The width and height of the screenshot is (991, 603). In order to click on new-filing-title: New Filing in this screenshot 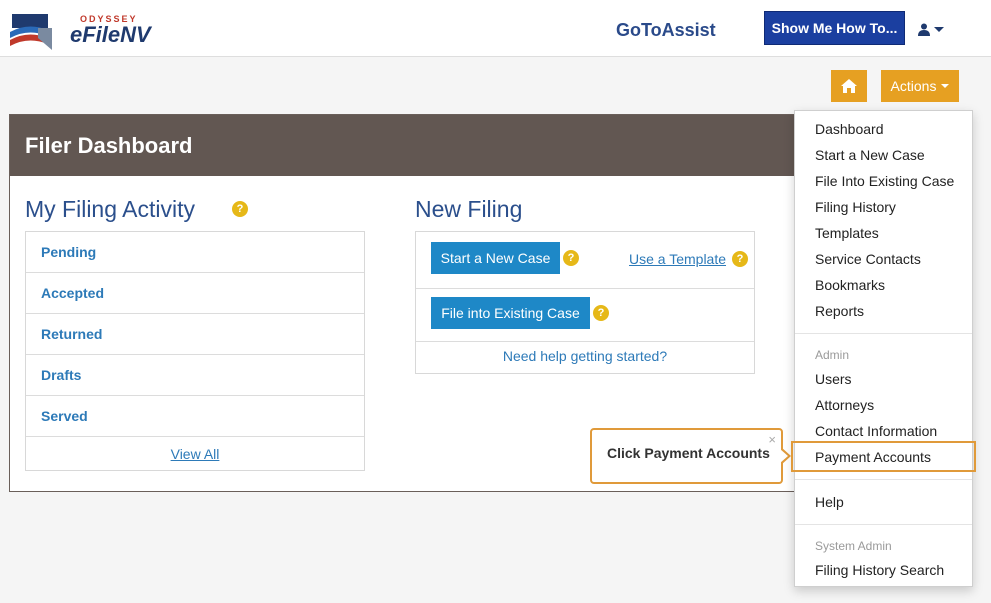, I will do `click(469, 209)`.